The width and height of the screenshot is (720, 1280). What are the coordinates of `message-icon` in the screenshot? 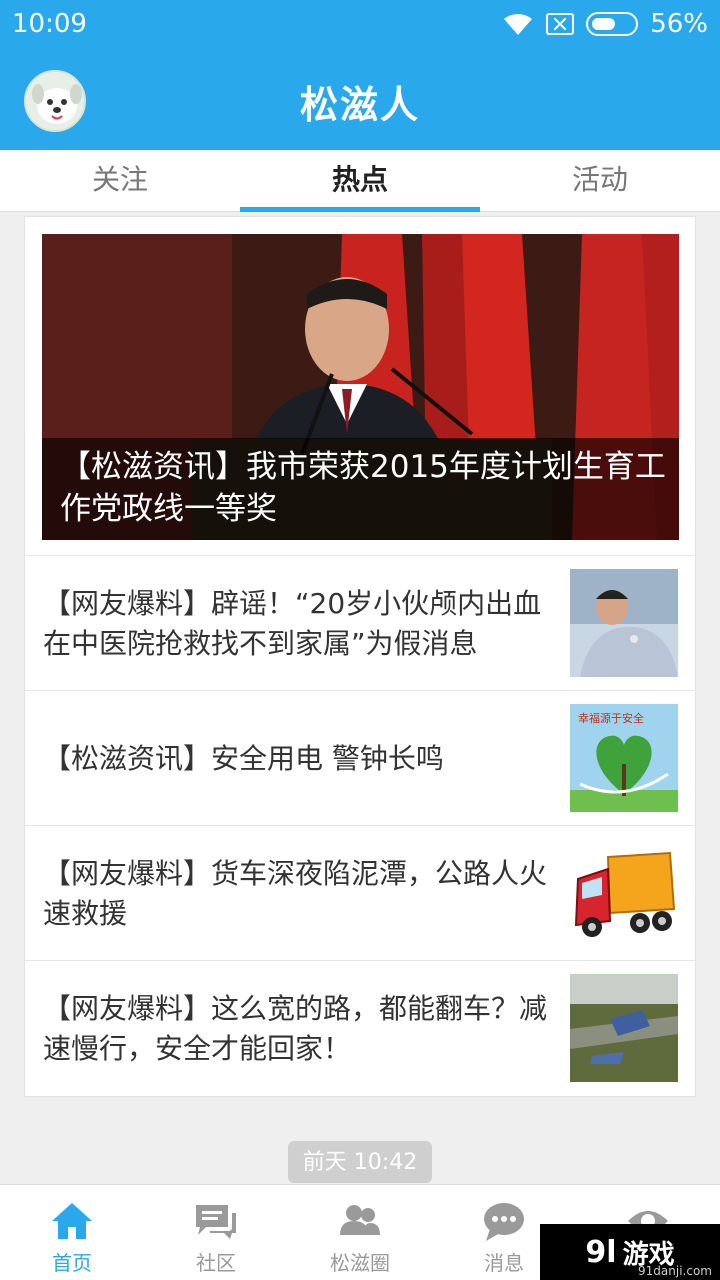 It's located at (504, 1222).